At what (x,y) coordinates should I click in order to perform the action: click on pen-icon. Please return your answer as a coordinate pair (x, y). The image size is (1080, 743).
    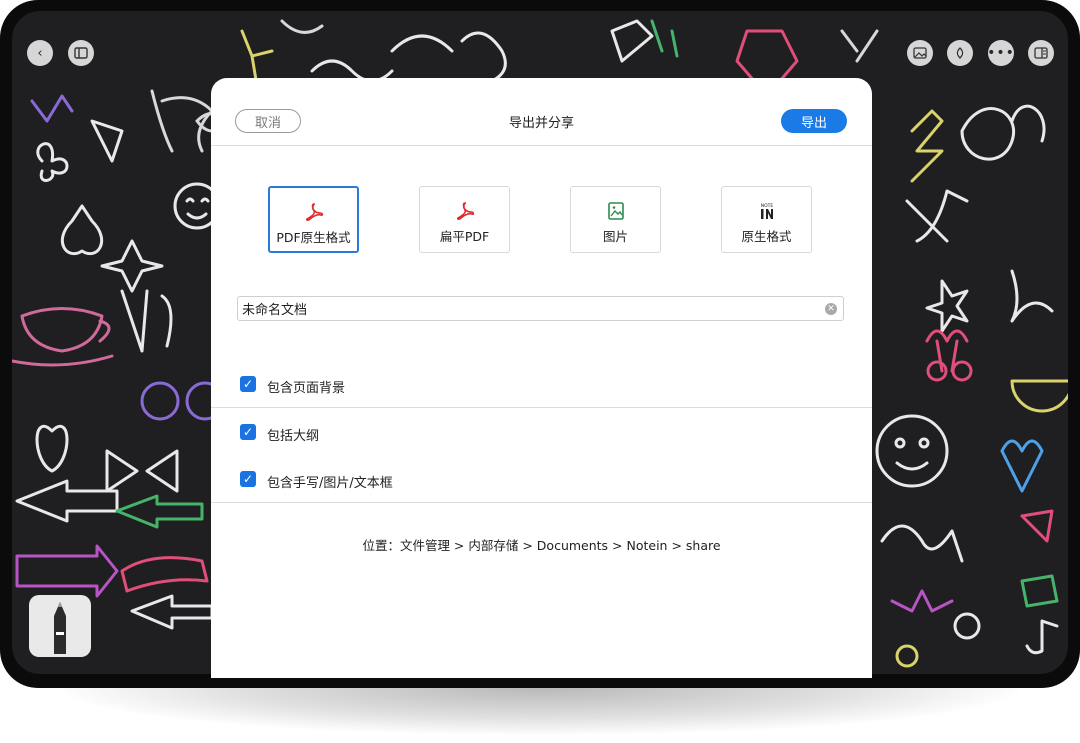
    Looking at the image, I should click on (960, 53).